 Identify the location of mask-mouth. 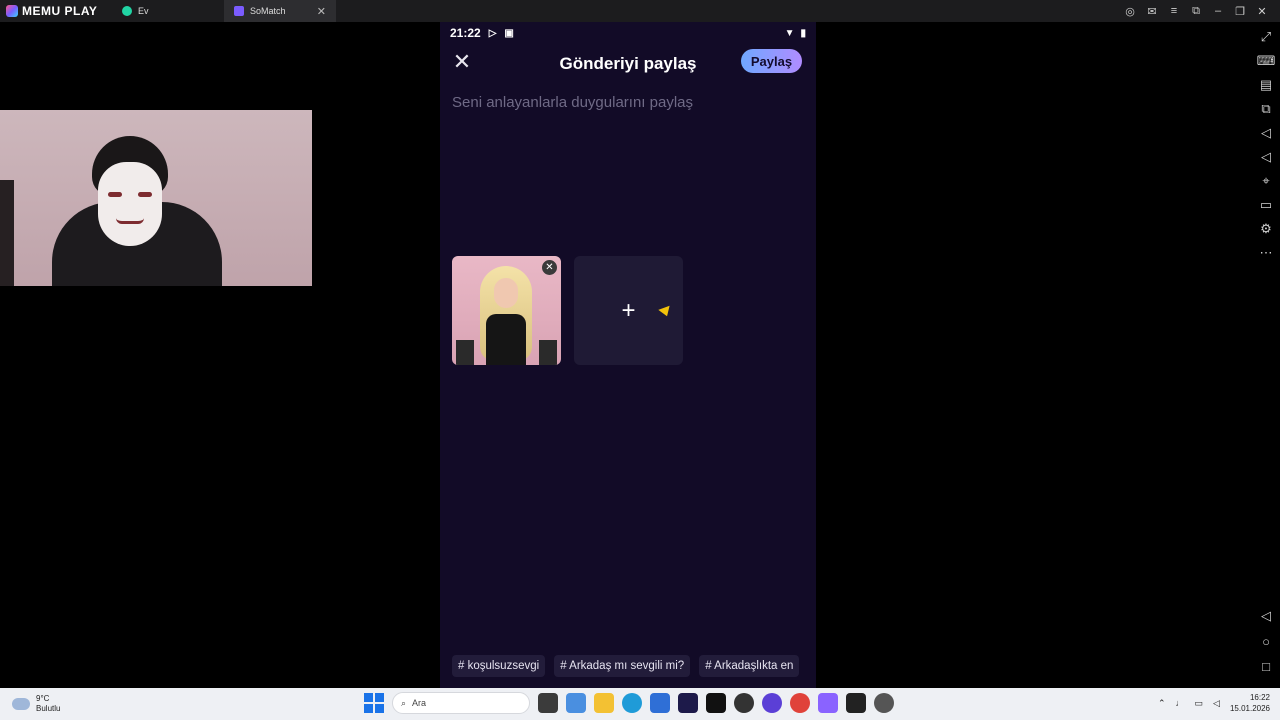
(130, 221).